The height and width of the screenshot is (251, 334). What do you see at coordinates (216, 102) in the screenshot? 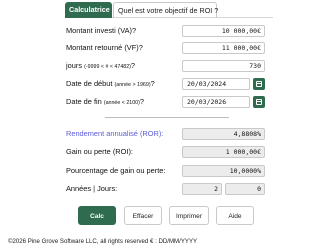
I see `date-fin-input: 20/03/2026` at bounding box center [216, 102].